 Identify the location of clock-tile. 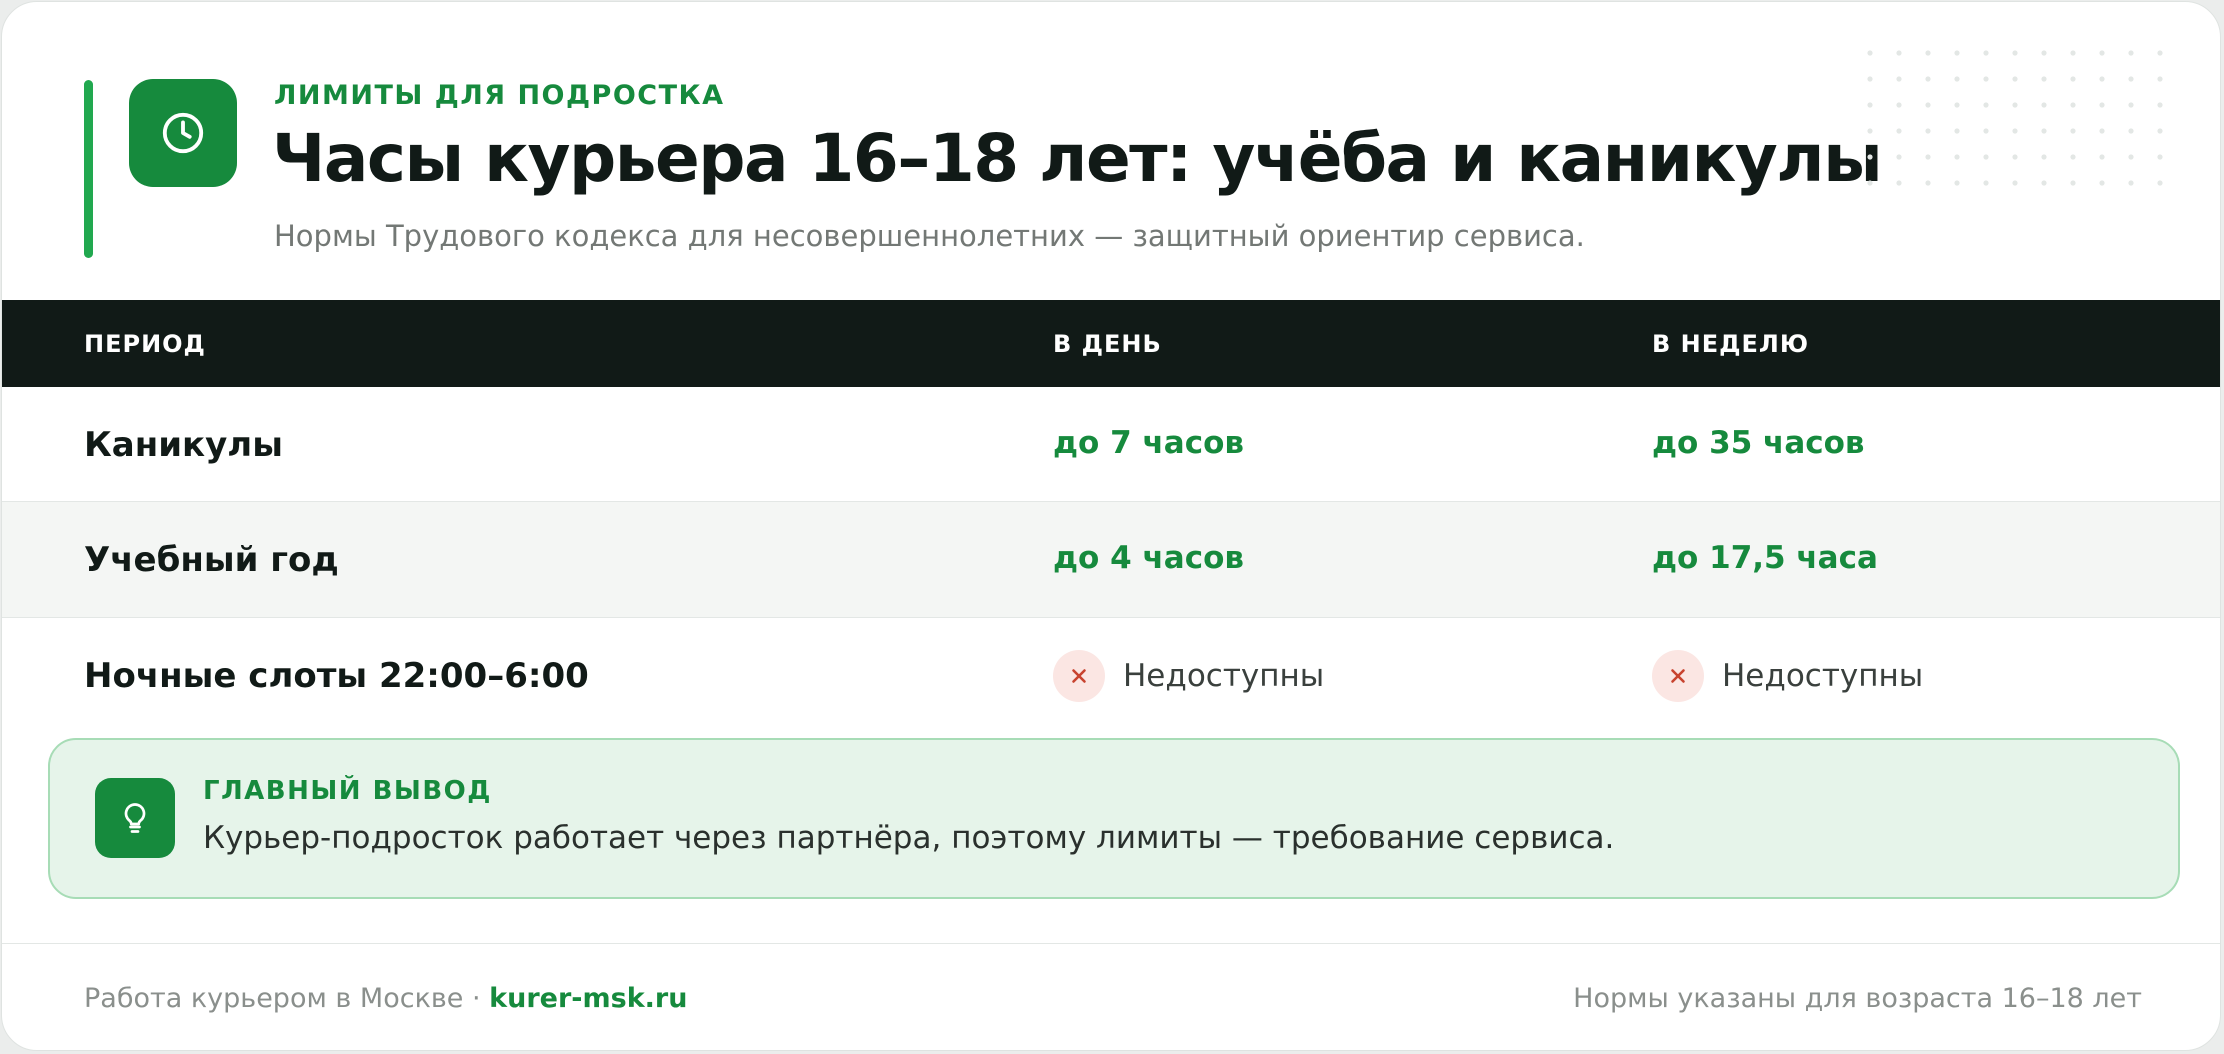
(183, 133).